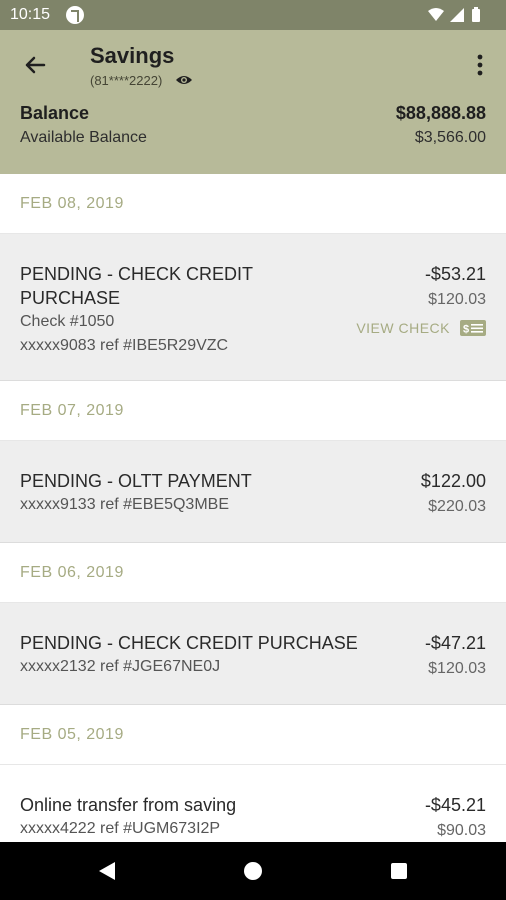 The width and height of the screenshot is (506, 900). Describe the element at coordinates (473, 328) in the screenshot. I see `check-icon: $` at that location.